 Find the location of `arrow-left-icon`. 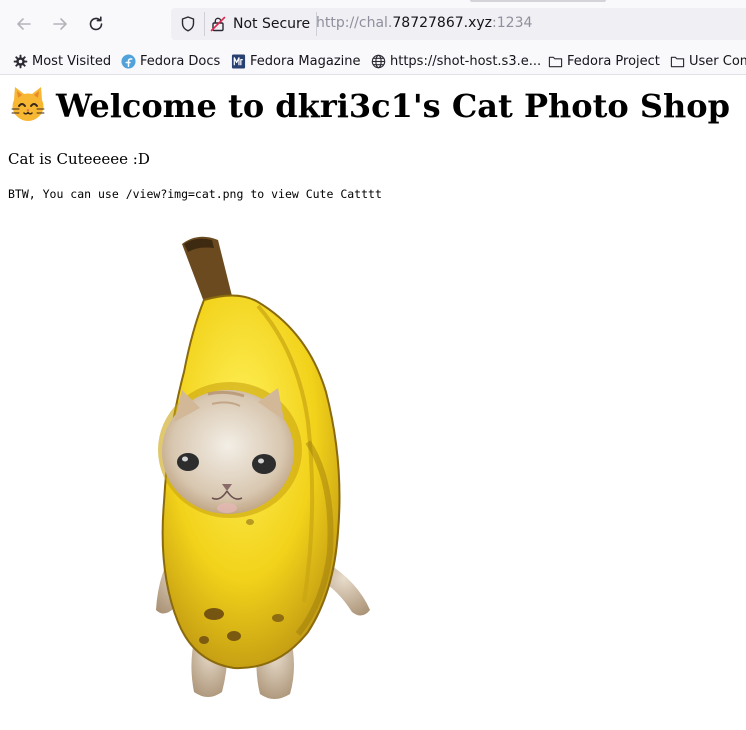

arrow-left-icon is located at coordinates (24, 24).